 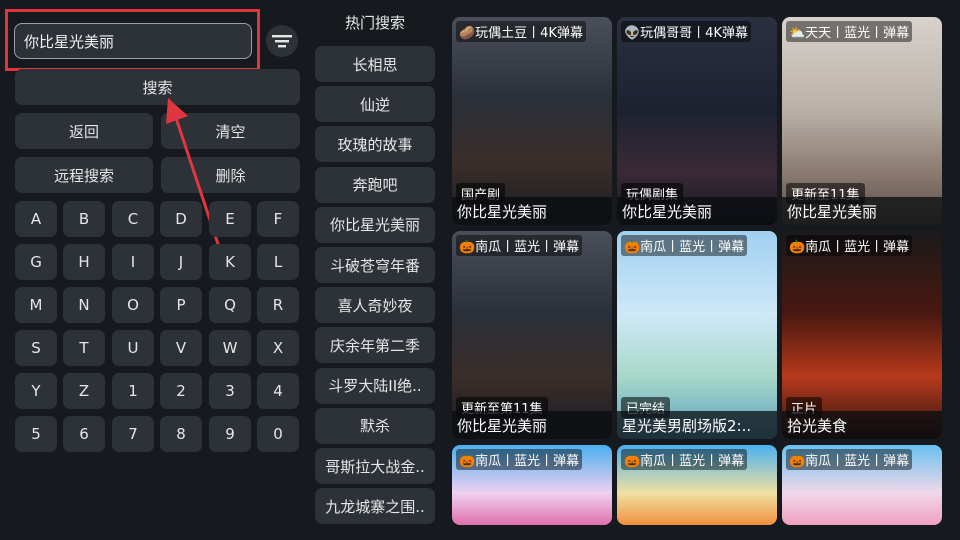 I want to click on hot-search-item: 庆余年第二季, so click(x=375, y=345).